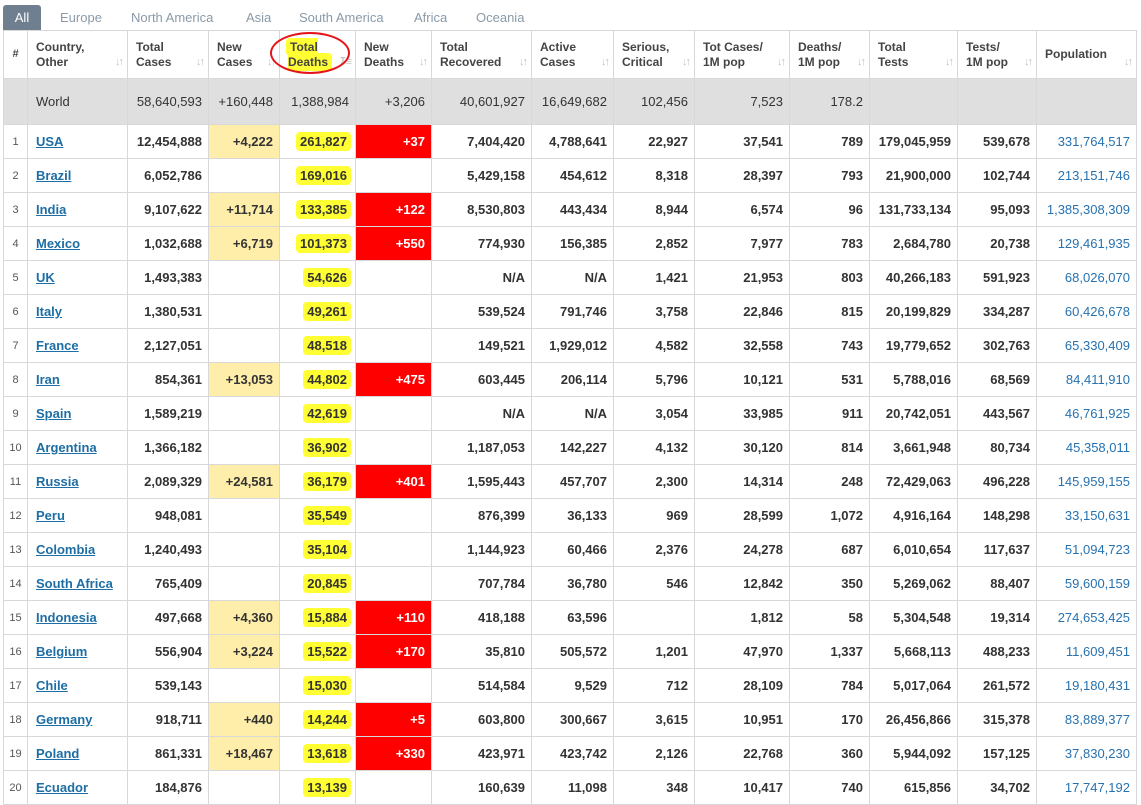 The width and height of the screenshot is (1141, 805). Describe the element at coordinates (1098, 651) in the screenshot. I see `population-link: 11,609,451` at that location.